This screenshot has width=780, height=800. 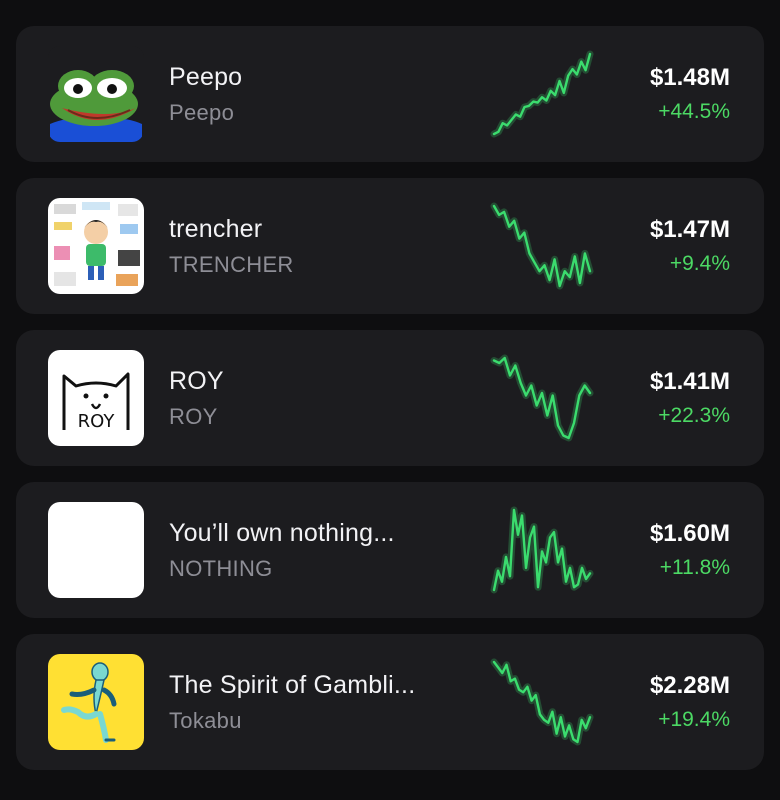 What do you see at coordinates (694, 111) in the screenshot?
I see `price-change-badge: +44.5%` at bounding box center [694, 111].